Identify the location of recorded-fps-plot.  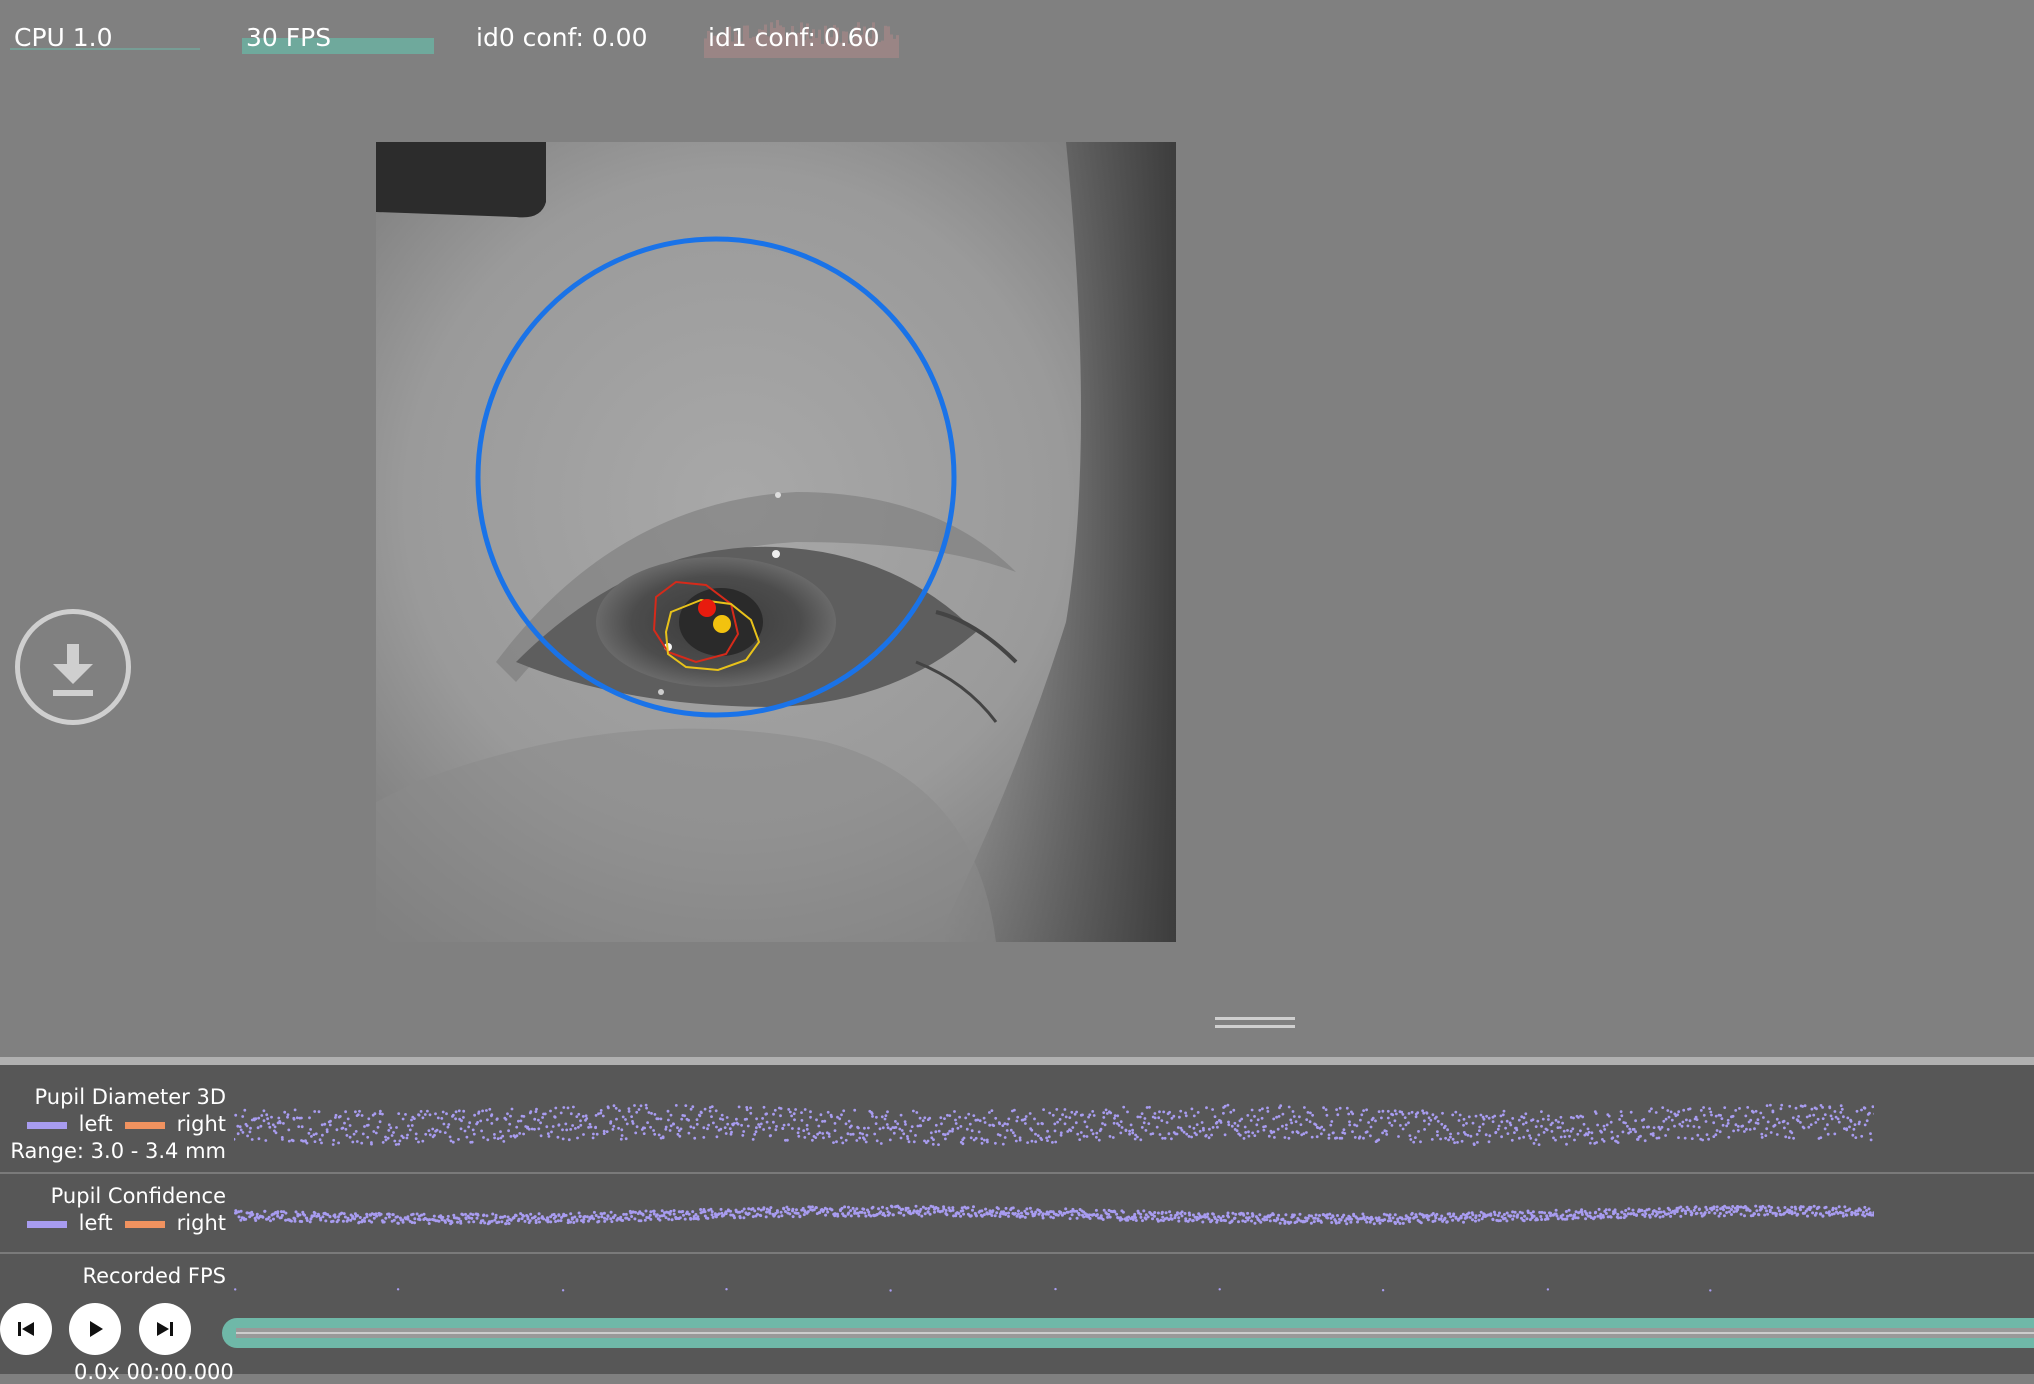
(1054, 1291).